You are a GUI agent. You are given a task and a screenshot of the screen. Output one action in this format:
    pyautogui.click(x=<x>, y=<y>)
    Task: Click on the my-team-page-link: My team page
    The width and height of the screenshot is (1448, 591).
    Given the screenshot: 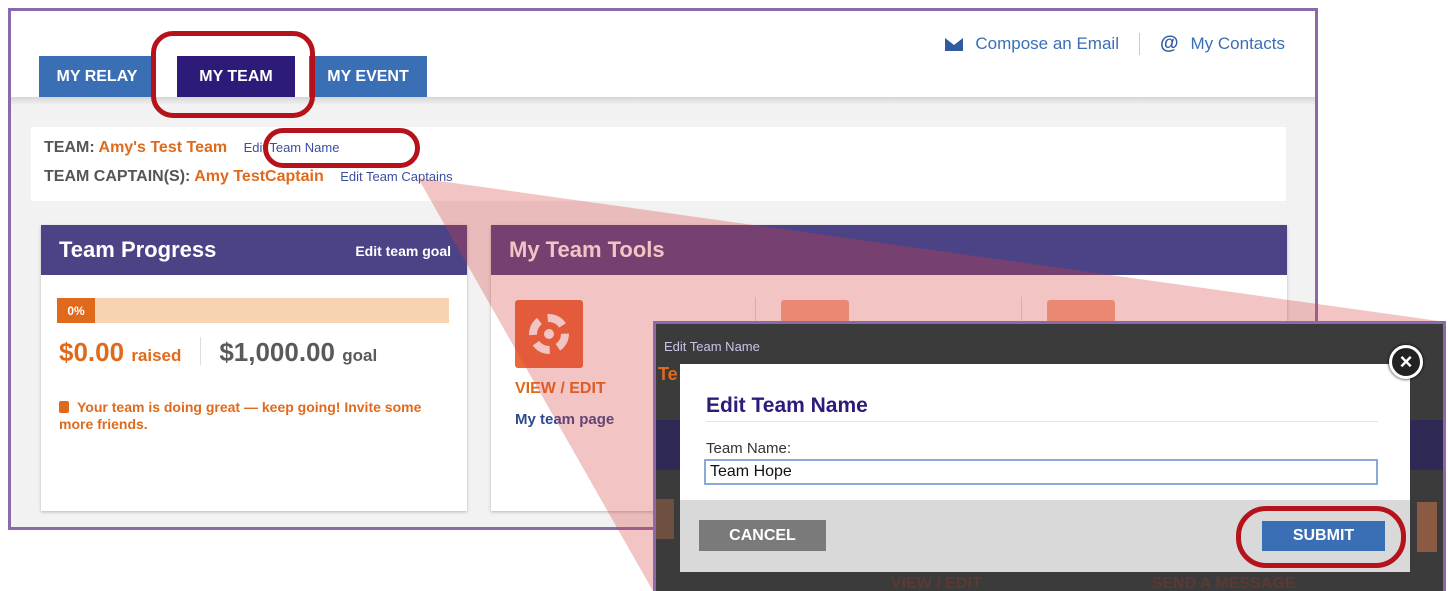 What is the action you would take?
    pyautogui.click(x=564, y=419)
    